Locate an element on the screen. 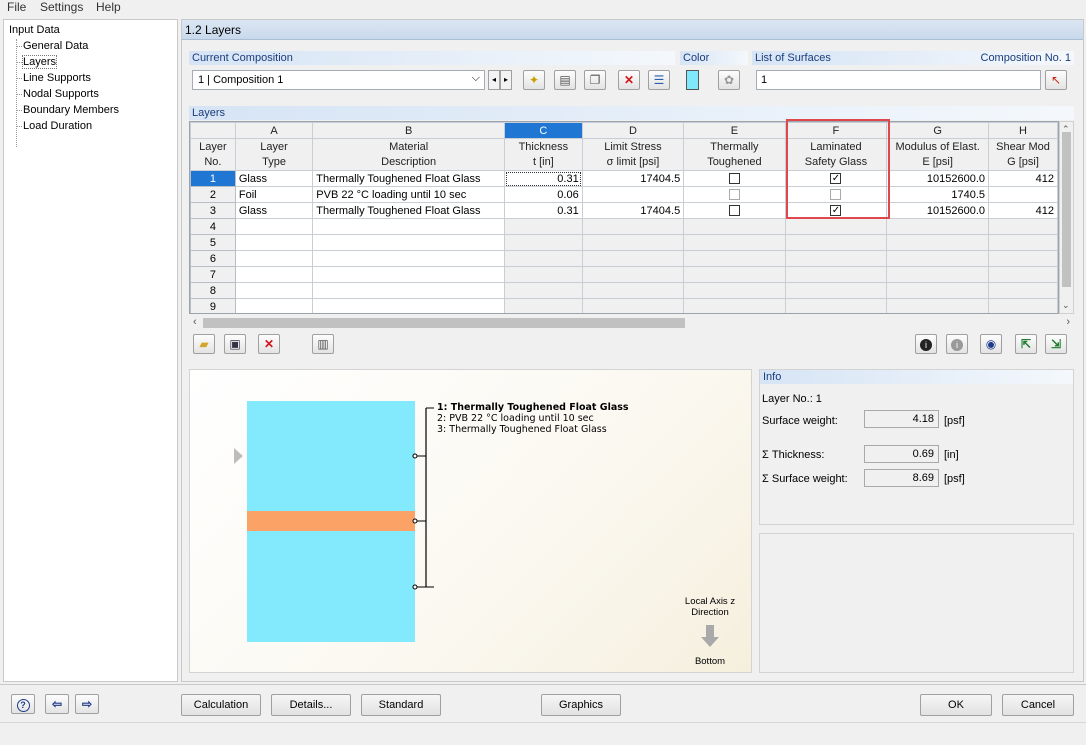  open-library-button: ▰ is located at coordinates (204, 344).